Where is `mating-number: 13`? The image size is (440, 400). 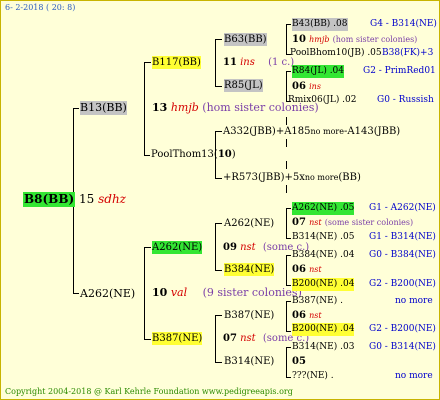
mating-number: 13 is located at coordinates (160, 107).